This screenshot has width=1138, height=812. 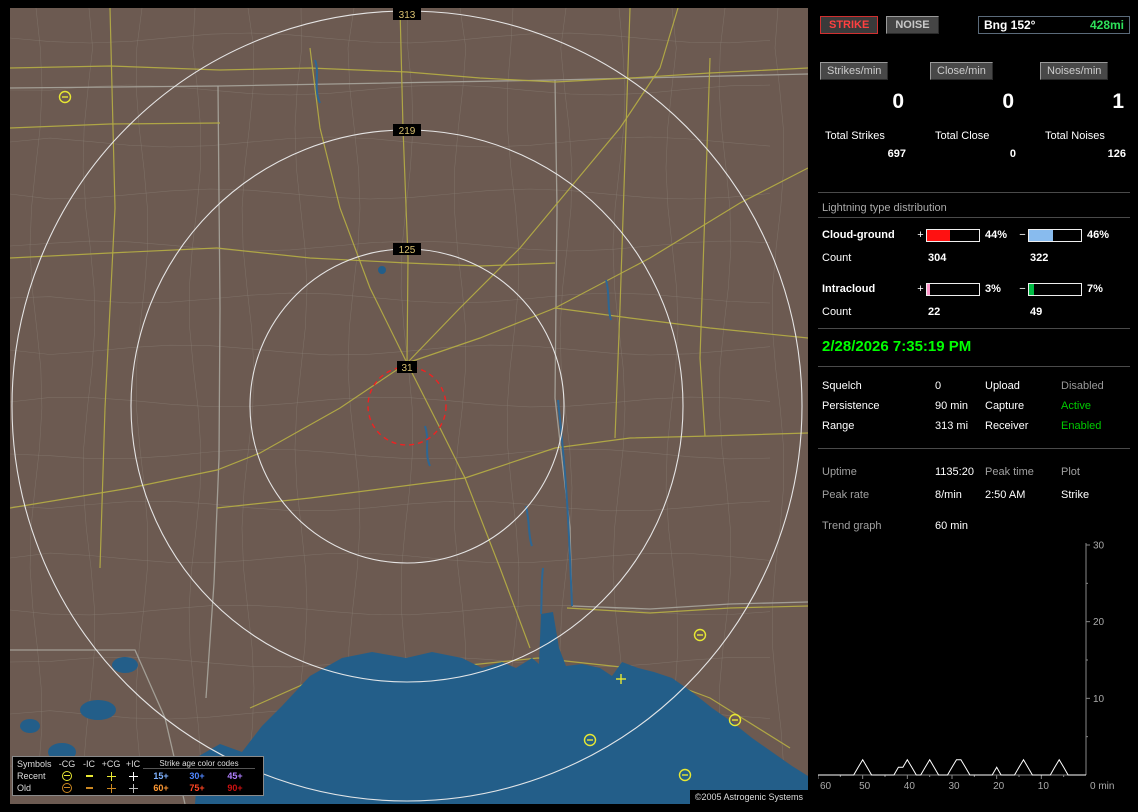 What do you see at coordinates (67, 776) in the screenshot?
I see `neg-cg-recent-icon` at bounding box center [67, 776].